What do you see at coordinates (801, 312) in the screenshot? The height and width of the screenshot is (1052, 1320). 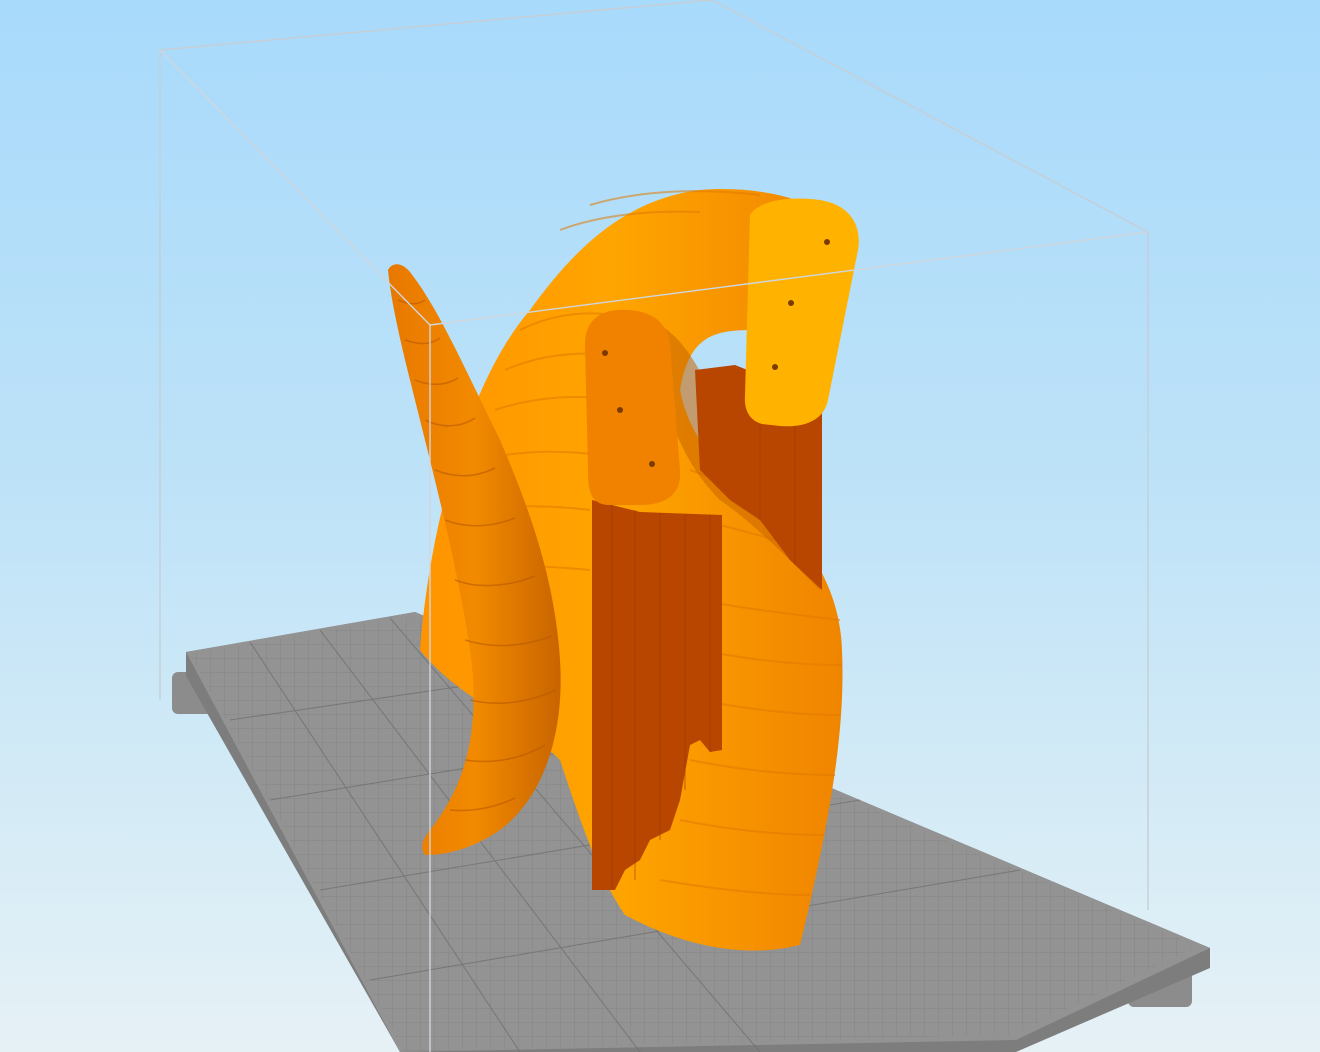 I see `mount-plate-top` at bounding box center [801, 312].